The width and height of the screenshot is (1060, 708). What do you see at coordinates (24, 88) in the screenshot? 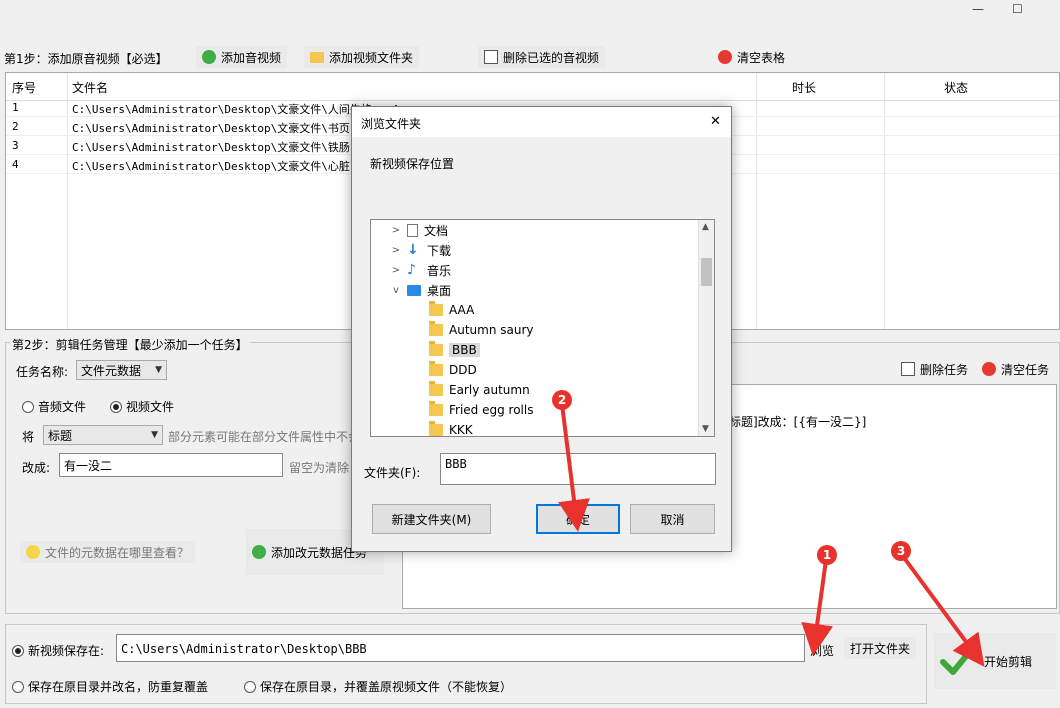
I see `col-index: 序号` at bounding box center [24, 88].